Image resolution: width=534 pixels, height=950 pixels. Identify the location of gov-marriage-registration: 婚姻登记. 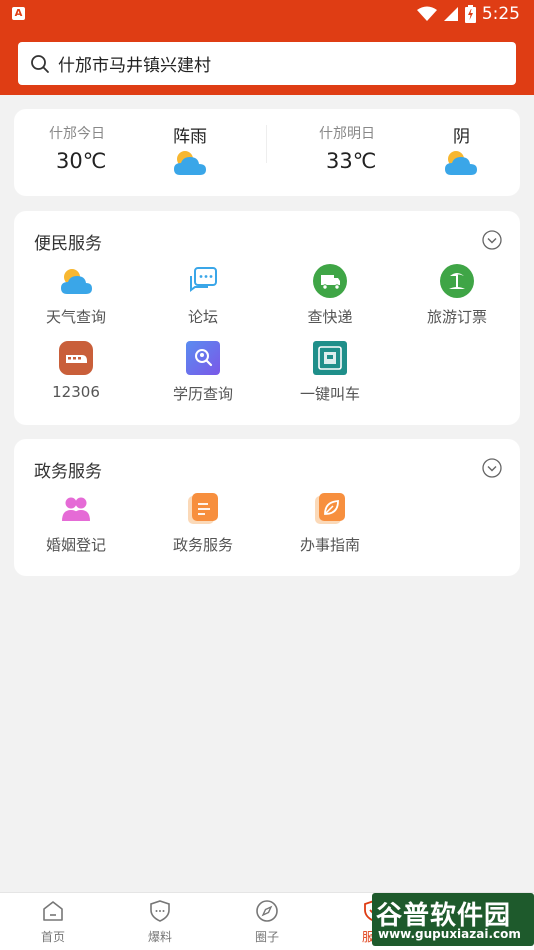
(76, 523).